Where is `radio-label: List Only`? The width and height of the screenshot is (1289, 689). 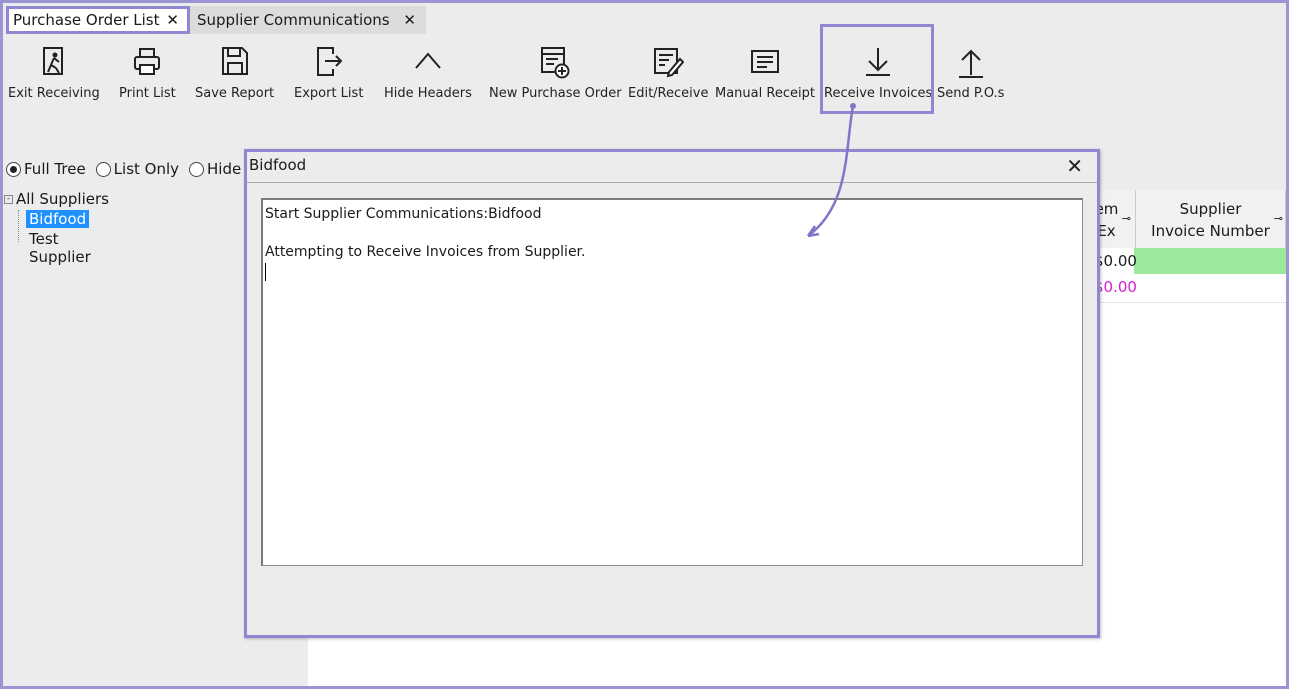
radio-label: List Only is located at coordinates (146, 169).